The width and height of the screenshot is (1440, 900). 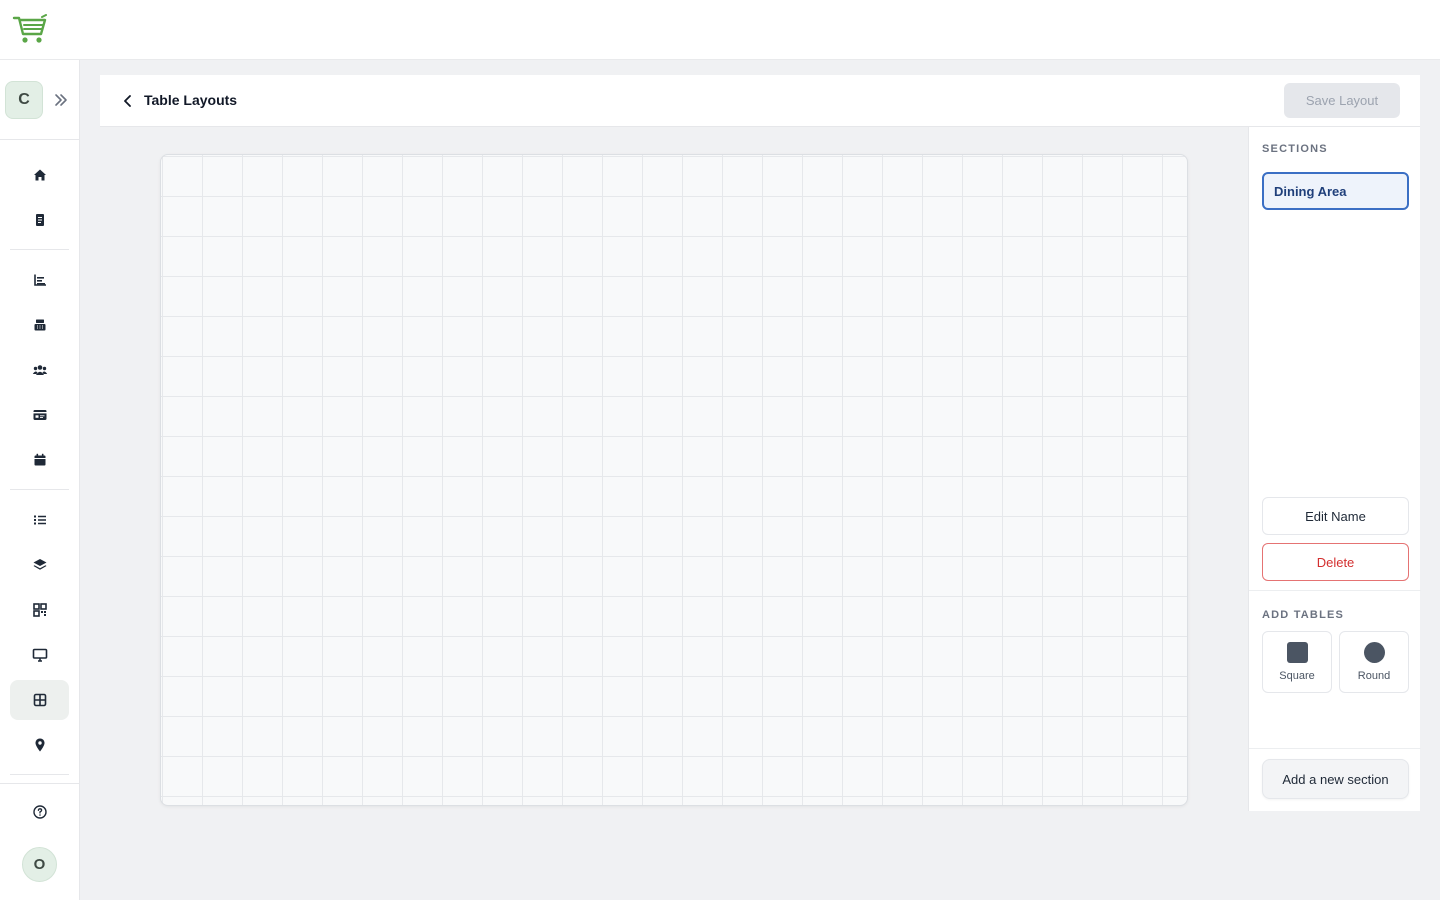 I want to click on sidebar-item-register, so click(x=39, y=325).